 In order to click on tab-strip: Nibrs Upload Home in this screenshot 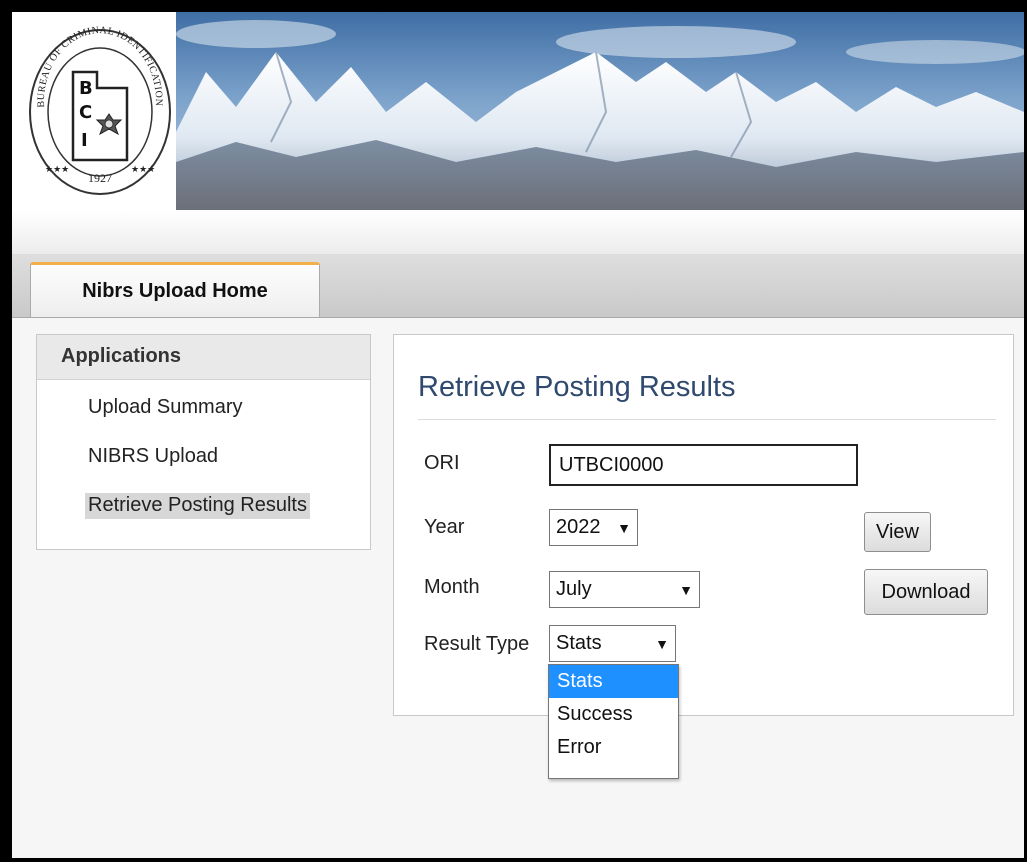, I will do `click(518, 286)`.